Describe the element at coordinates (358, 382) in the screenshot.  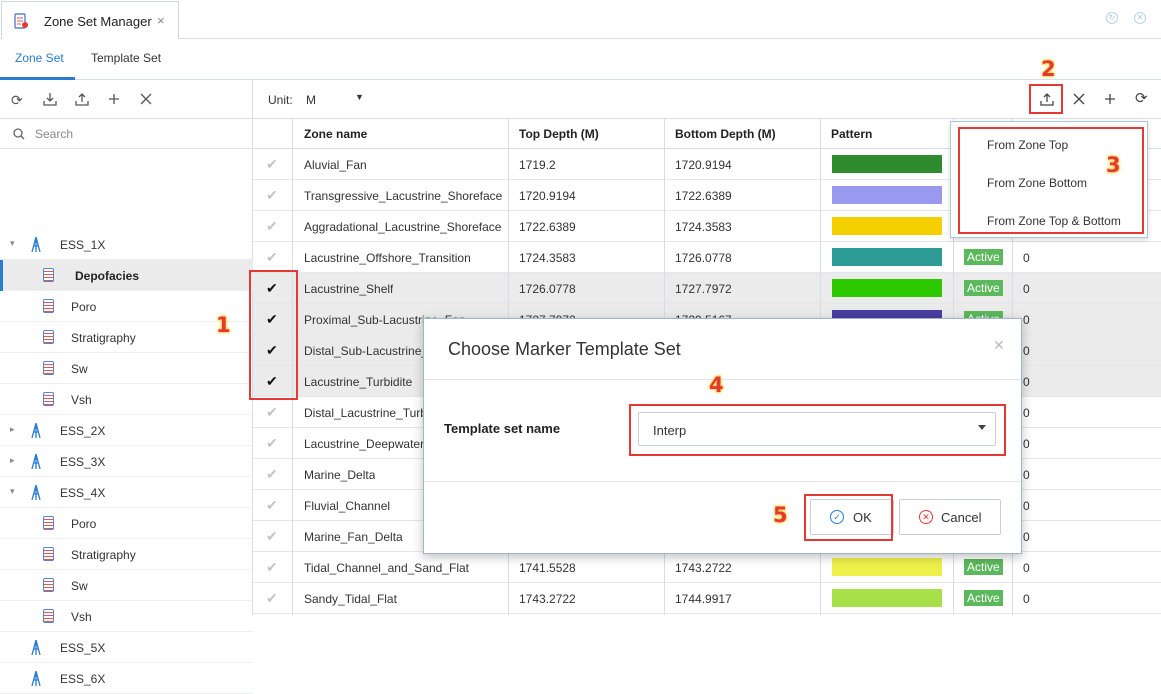
I see `zone-name-cell: Lacustrine_Turbidite` at that location.